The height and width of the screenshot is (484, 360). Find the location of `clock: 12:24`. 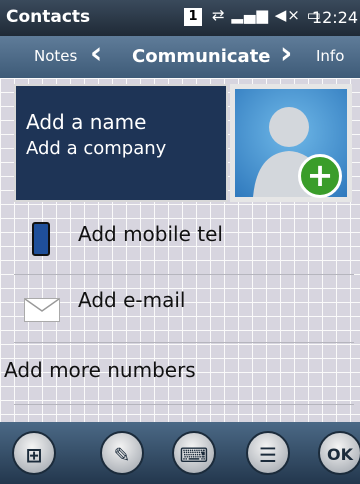

clock: 12:24 is located at coordinates (334, 17).